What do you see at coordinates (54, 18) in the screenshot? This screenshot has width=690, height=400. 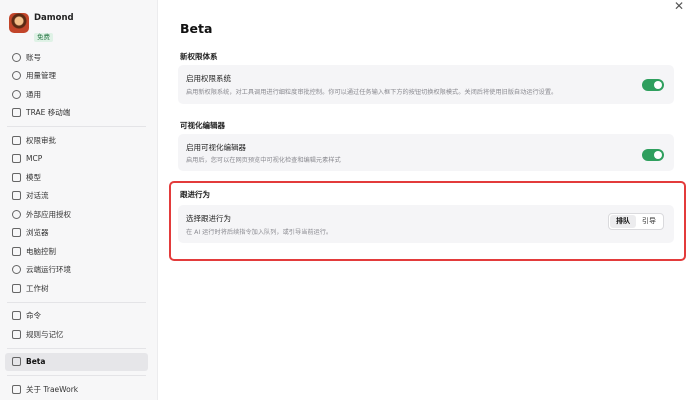 I see `user-name: Damond` at bounding box center [54, 18].